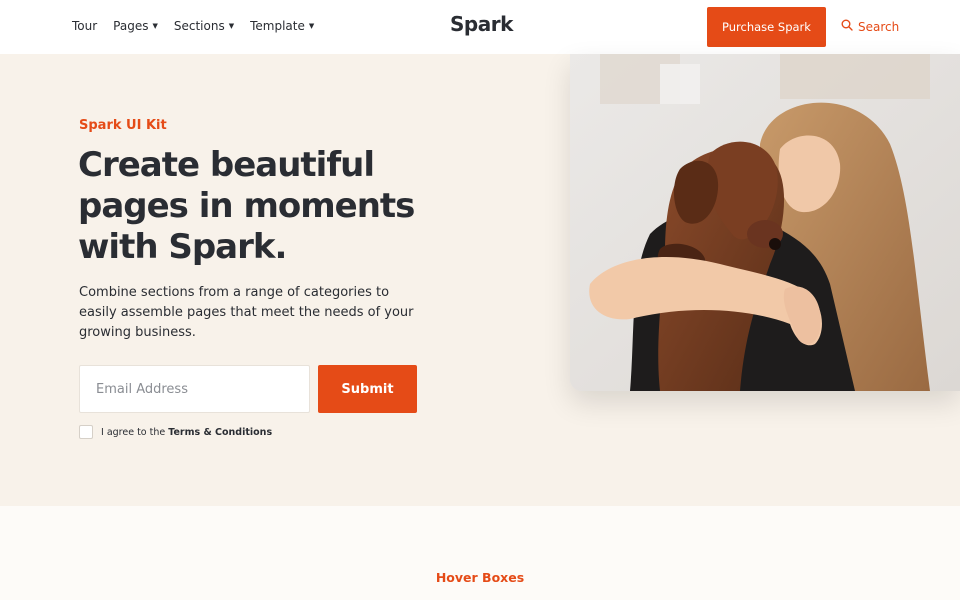  Describe the element at coordinates (131, 26) in the screenshot. I see `nav-item-label: Pages` at that location.